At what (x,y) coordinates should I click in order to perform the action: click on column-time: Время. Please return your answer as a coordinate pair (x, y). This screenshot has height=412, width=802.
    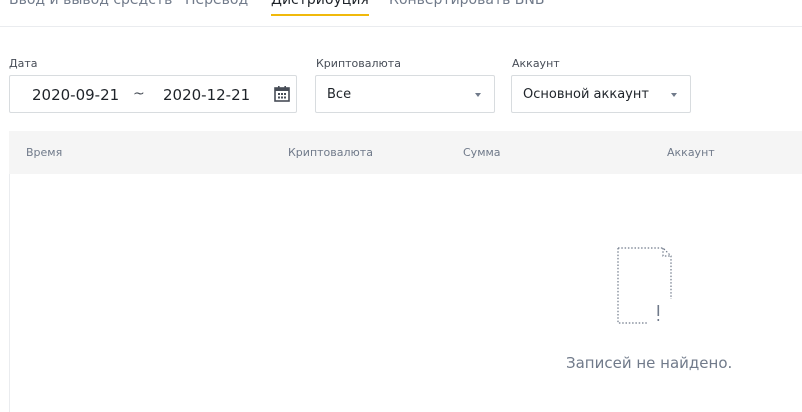
    Looking at the image, I should click on (44, 152).